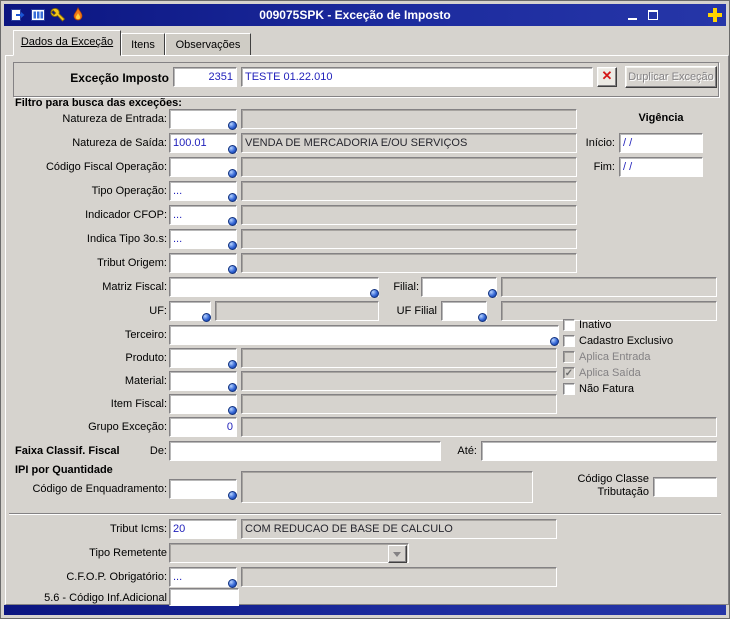  I want to click on fim-input, so click(661, 167).